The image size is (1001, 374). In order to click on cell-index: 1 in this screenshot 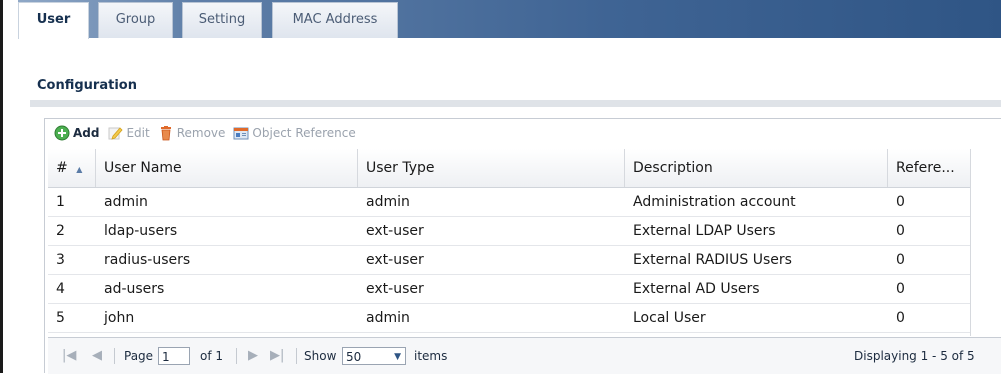, I will do `click(60, 202)`.